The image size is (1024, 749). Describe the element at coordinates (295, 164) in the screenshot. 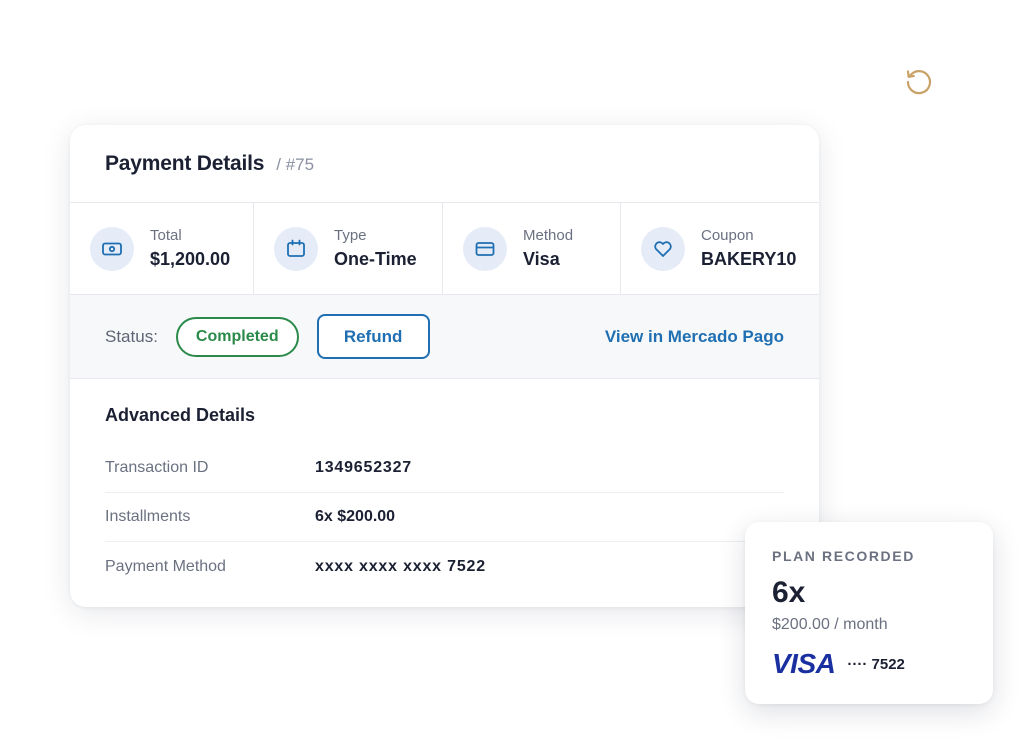

I see `payment-id: / #75` at that location.